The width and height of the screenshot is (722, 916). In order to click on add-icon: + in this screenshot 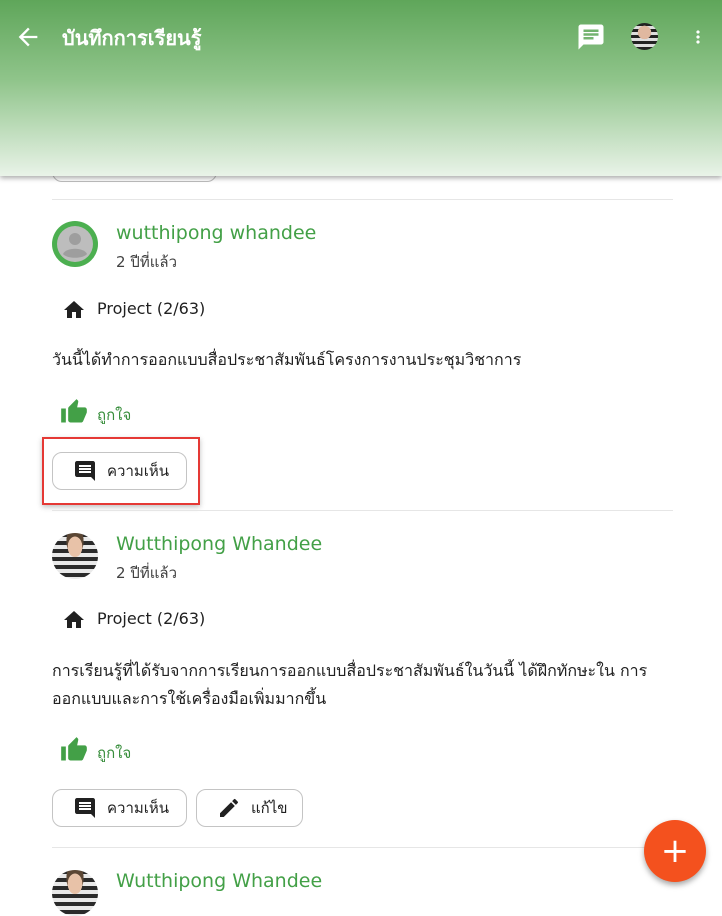, I will do `click(675, 851)`.